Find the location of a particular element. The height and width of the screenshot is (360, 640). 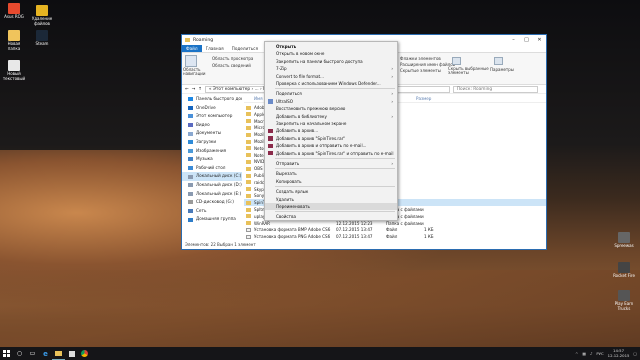

menu-item: Копировать is located at coordinates (331, 181).